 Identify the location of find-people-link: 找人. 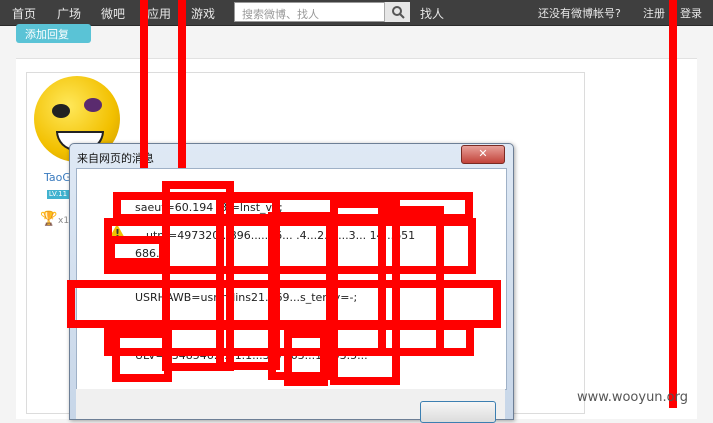
(432, 13).